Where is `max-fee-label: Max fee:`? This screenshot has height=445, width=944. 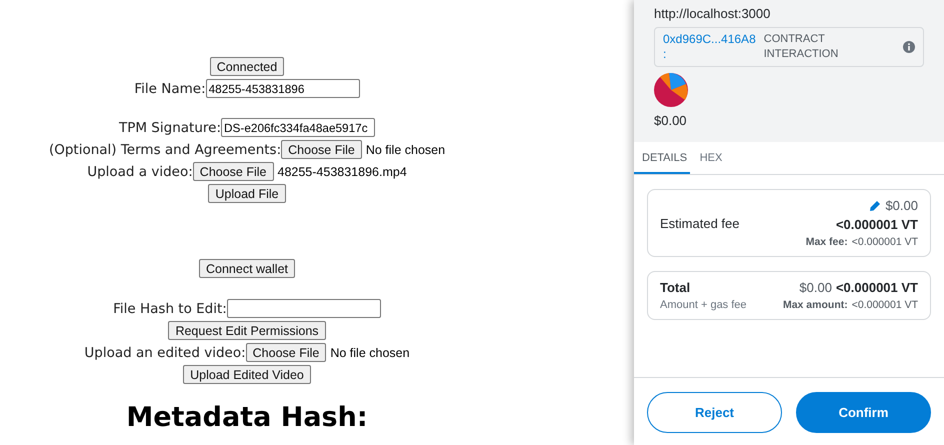
max-fee-label: Max fee: is located at coordinates (827, 242).